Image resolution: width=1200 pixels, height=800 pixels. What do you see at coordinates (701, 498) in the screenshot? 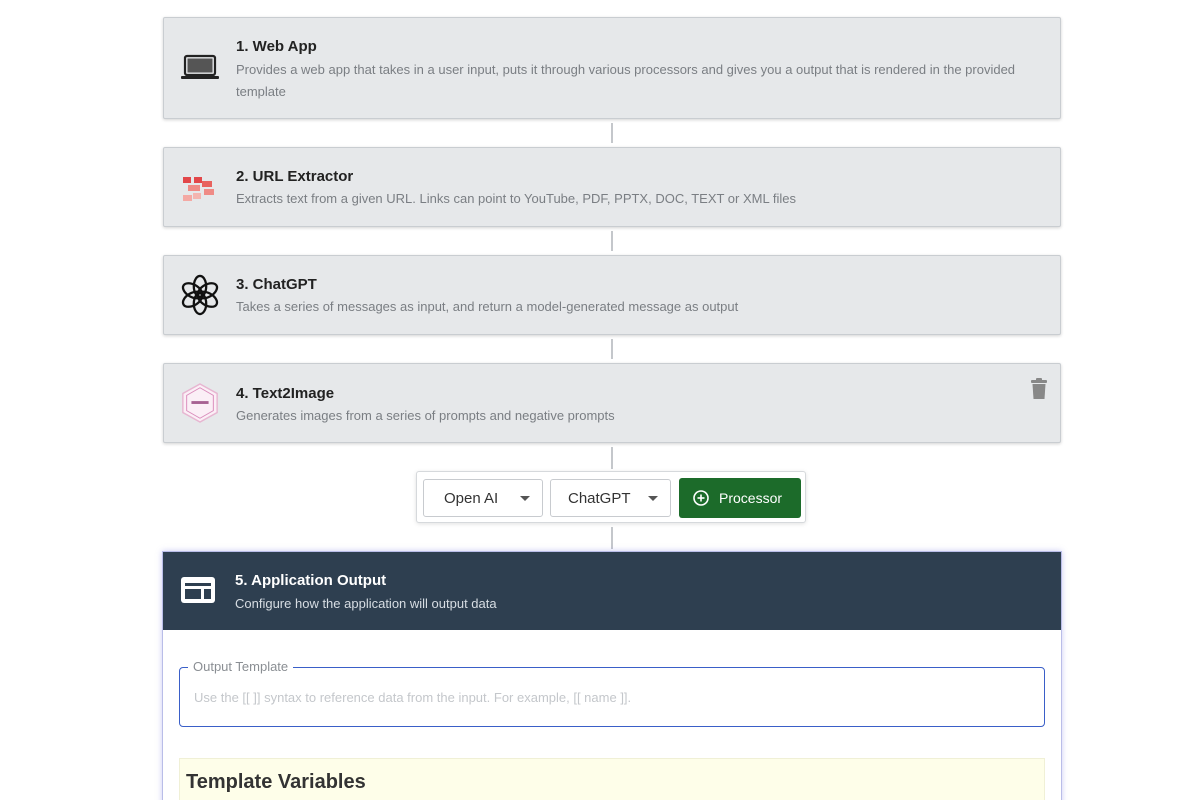
I see `add-circle-icon` at bounding box center [701, 498].